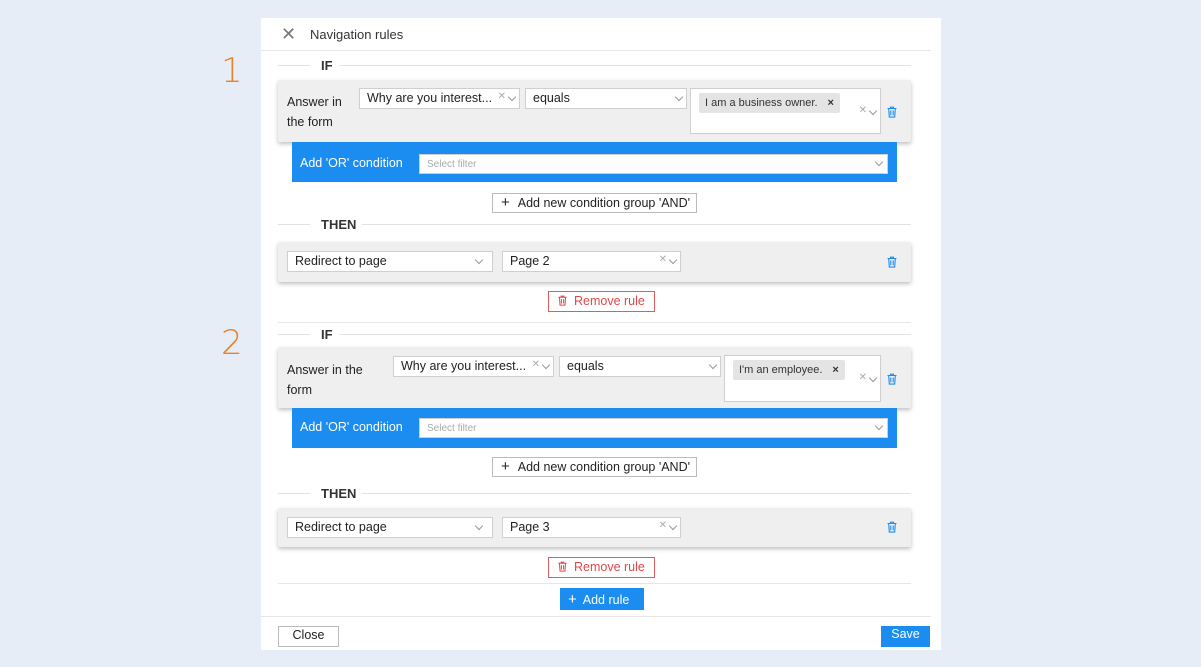 The image size is (1201, 667). I want to click on dialog-header: ✕ Navigation rules, so click(596, 34).